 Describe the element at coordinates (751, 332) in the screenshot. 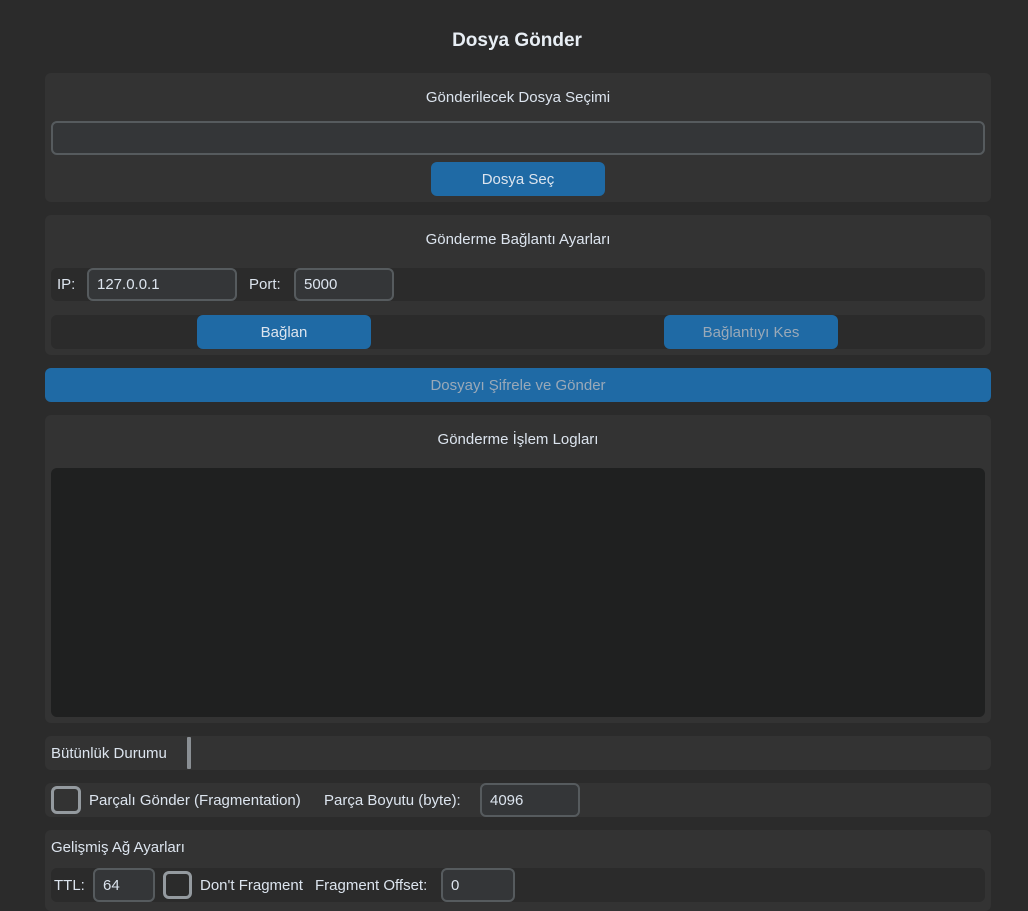

I see `disconnect-button: Bağlantıyı Kes` at that location.